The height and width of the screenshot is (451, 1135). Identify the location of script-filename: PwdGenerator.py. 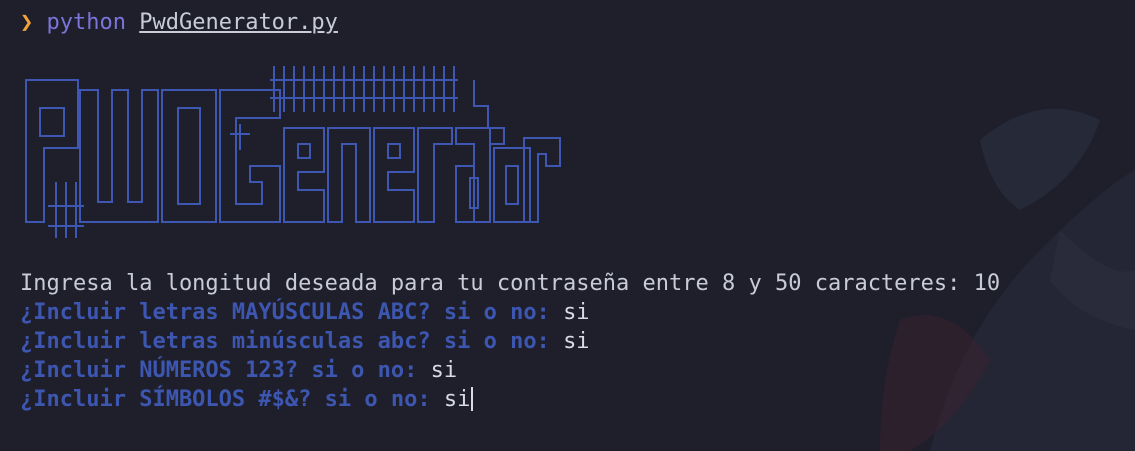
(238, 22).